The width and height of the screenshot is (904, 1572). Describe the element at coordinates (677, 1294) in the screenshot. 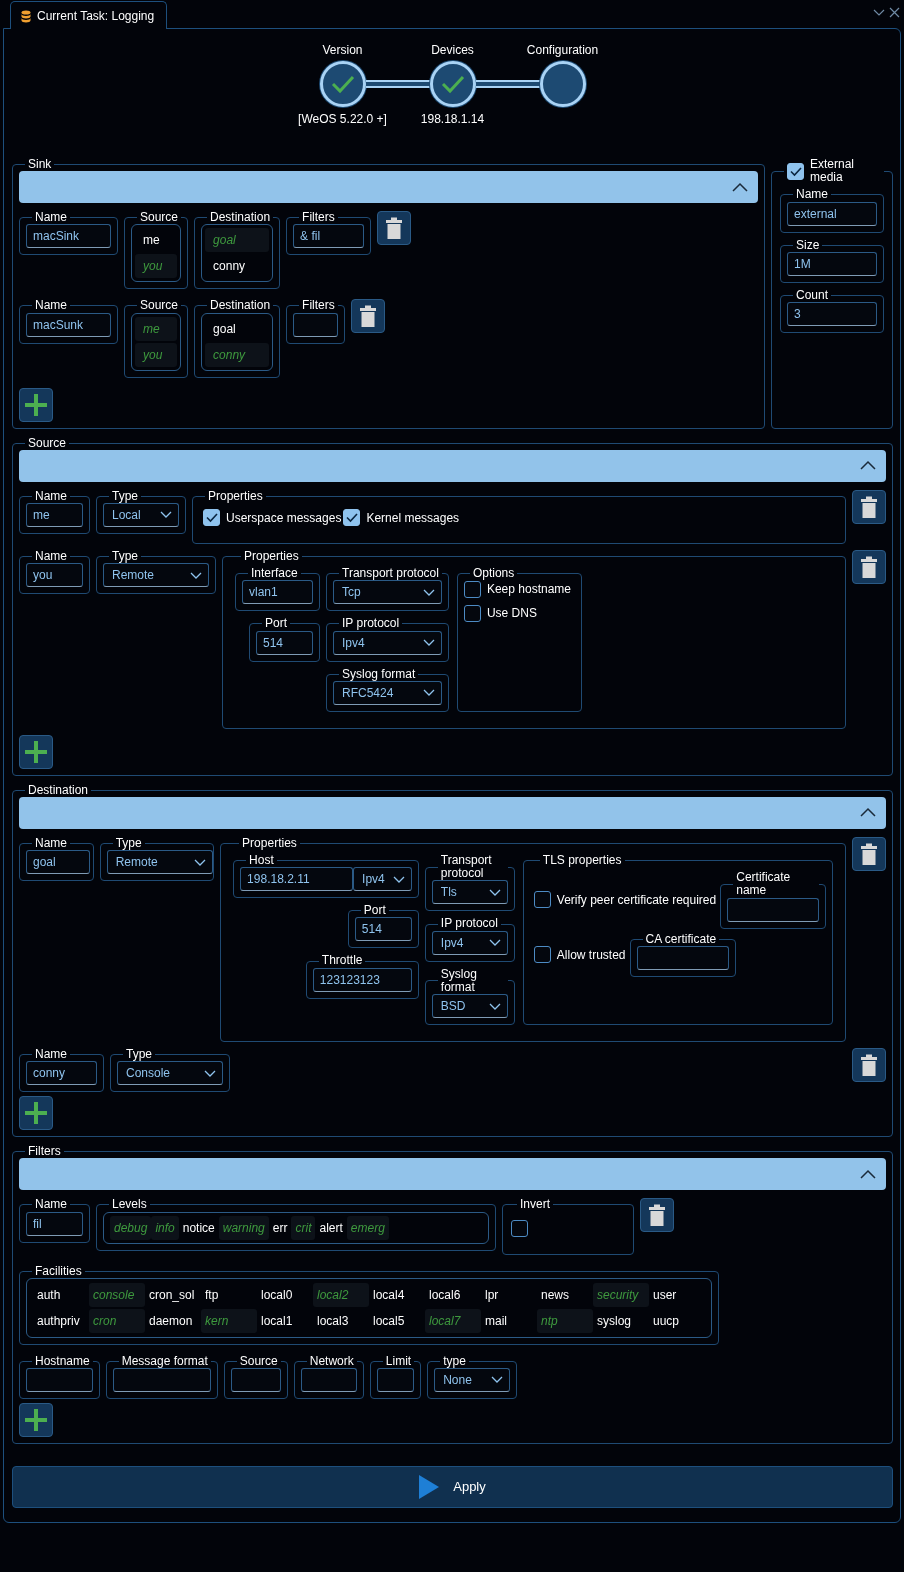

I see `list-item: user` at that location.